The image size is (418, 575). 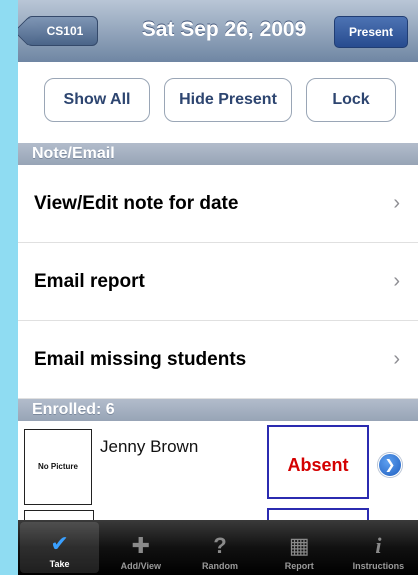 I want to click on tab-label: Take, so click(x=59, y=564).